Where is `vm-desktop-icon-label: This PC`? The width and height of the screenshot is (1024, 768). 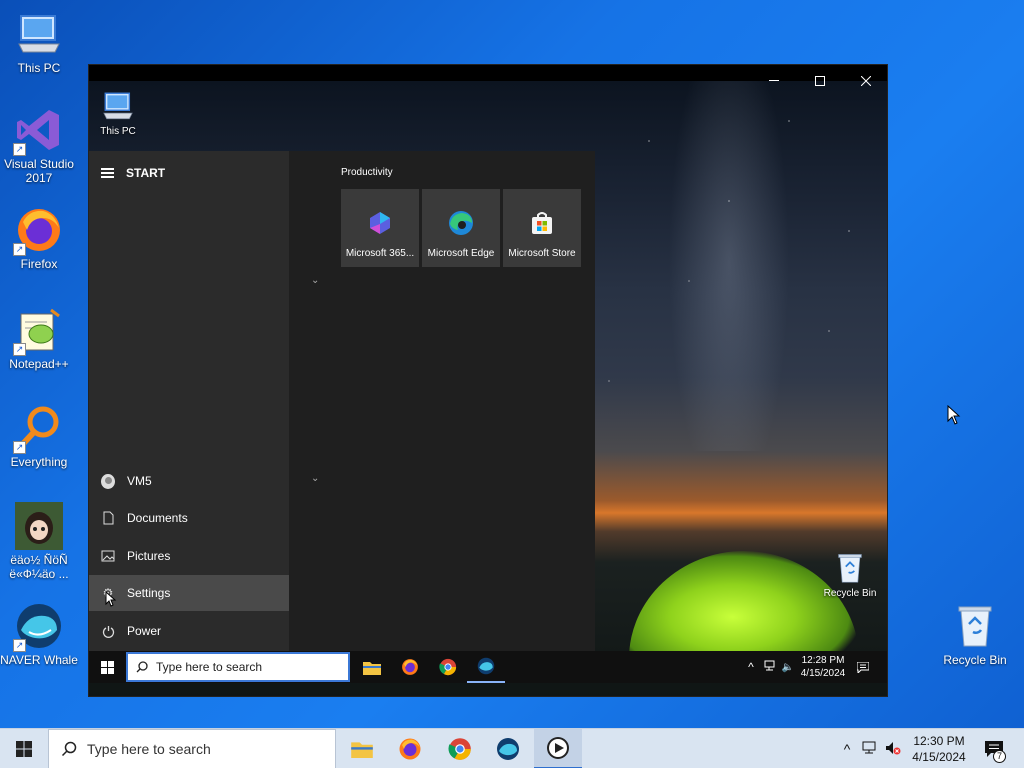 vm-desktop-icon-label: This PC is located at coordinates (118, 131).